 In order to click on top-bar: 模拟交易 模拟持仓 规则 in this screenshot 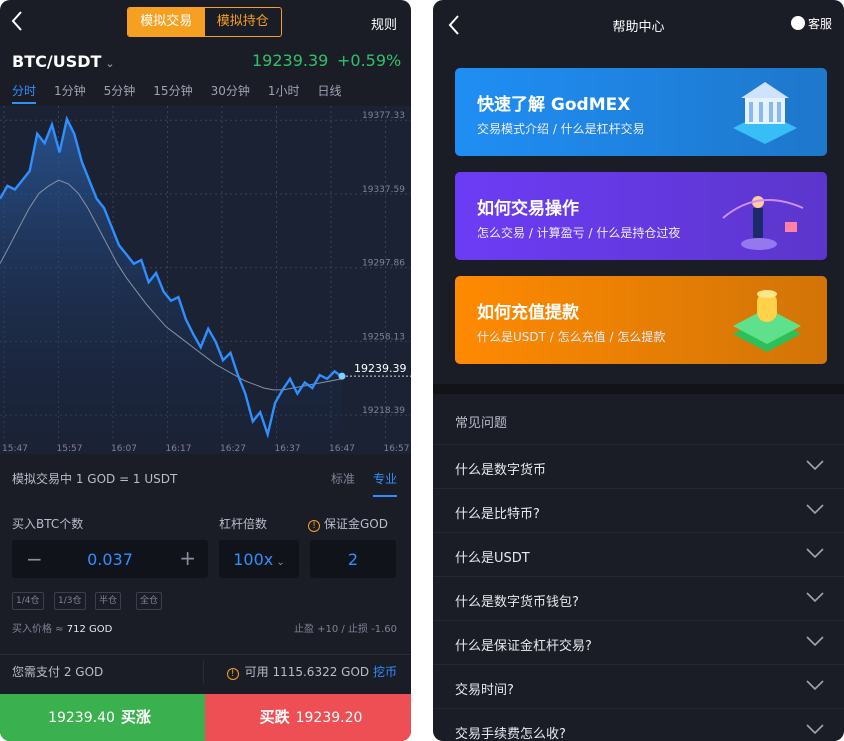, I will do `click(205, 22)`.